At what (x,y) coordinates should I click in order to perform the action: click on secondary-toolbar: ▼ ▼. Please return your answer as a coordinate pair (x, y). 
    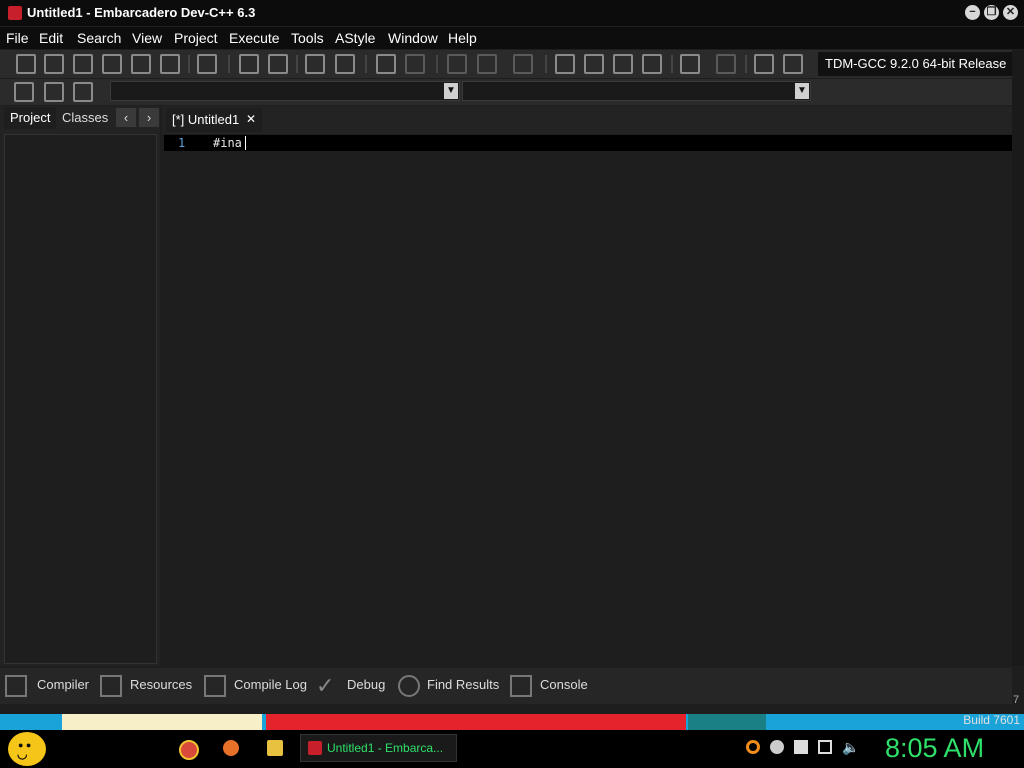
    Looking at the image, I should click on (506, 92).